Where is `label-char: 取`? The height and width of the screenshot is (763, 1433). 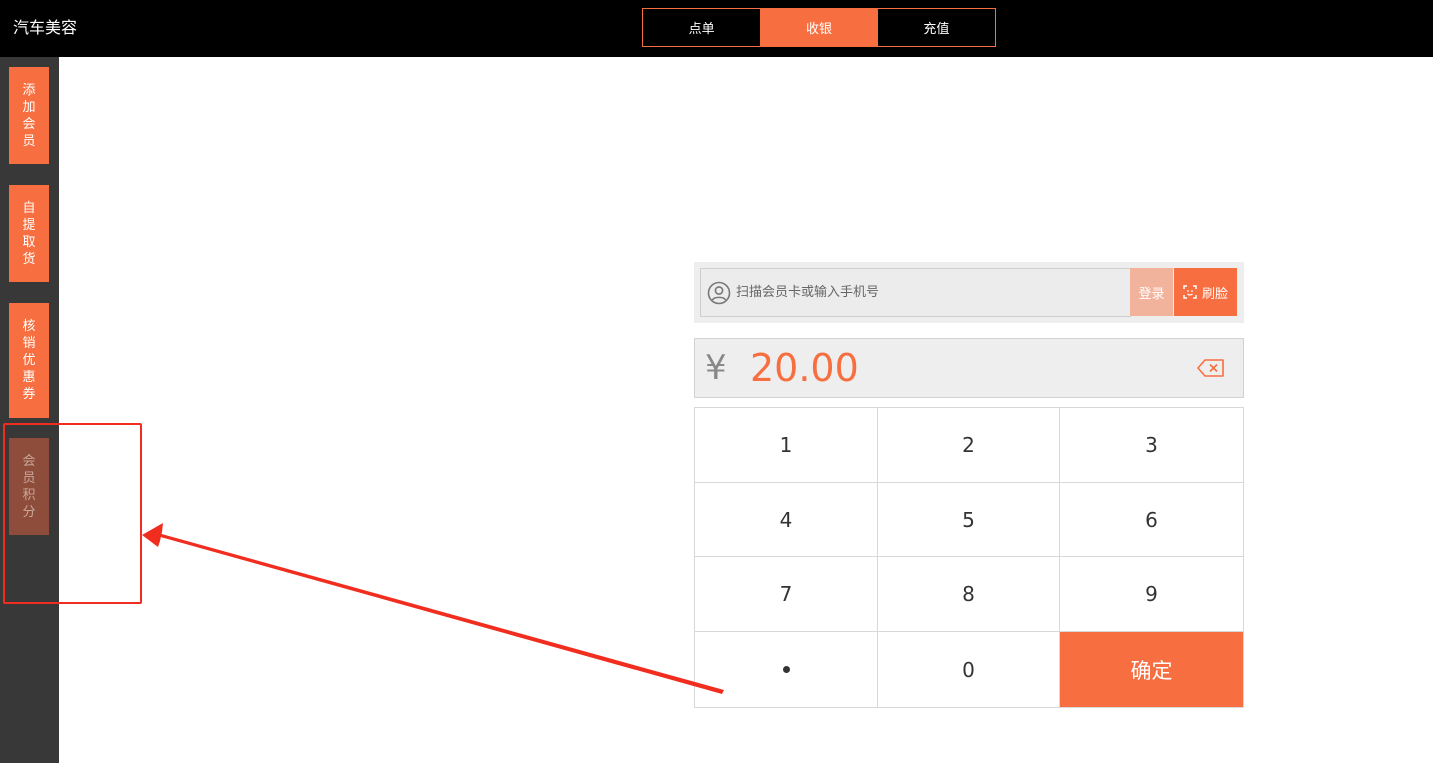
label-char: 取 is located at coordinates (29, 242).